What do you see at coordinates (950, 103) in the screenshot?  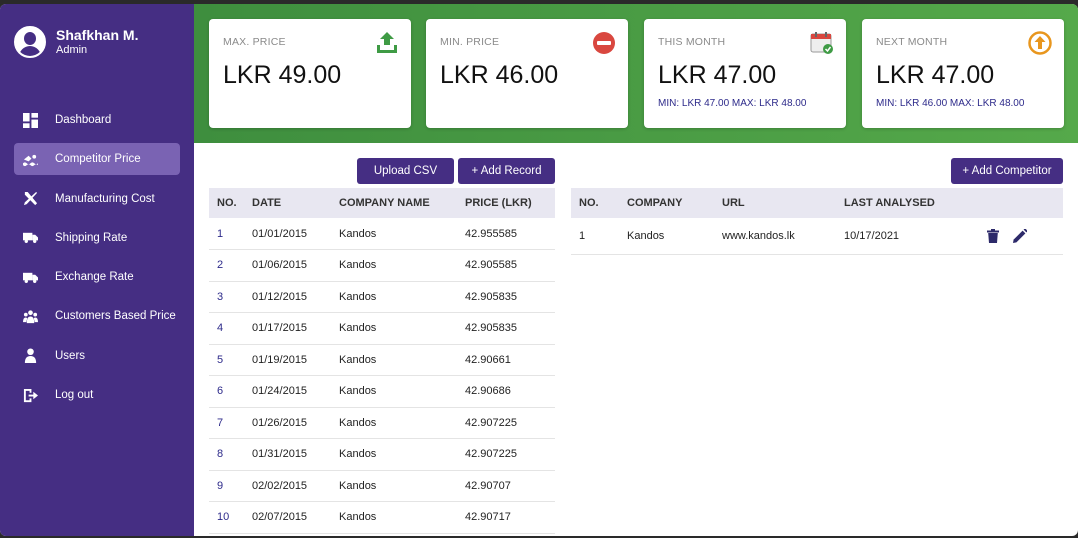 I see `card-min-max: MIN: LKR 46.00 MAX: LKR 48.00` at bounding box center [950, 103].